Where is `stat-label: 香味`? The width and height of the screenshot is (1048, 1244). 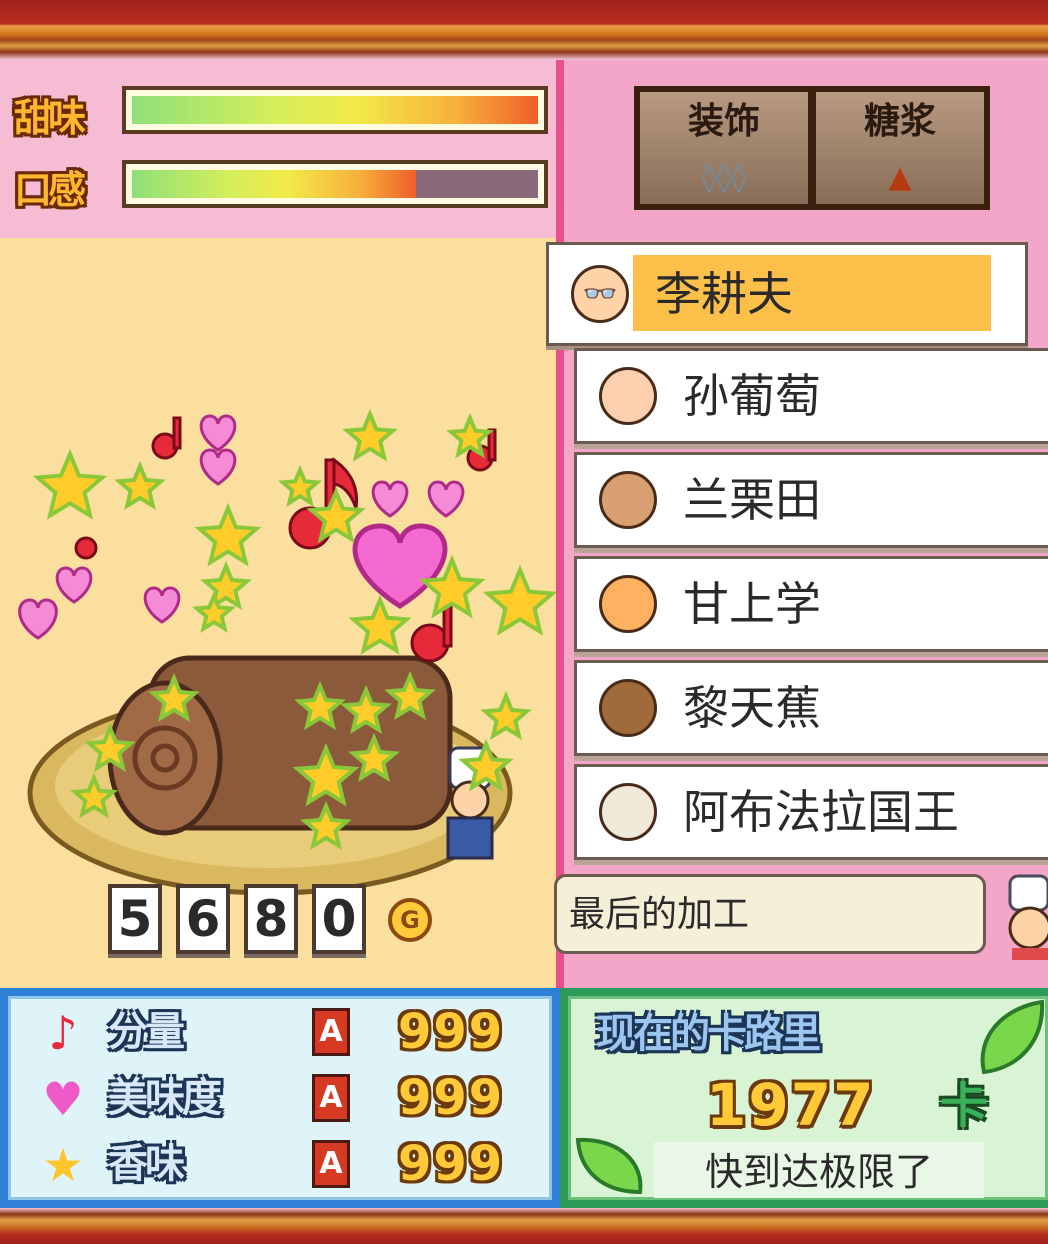 stat-label: 香味 is located at coordinates (146, 1164).